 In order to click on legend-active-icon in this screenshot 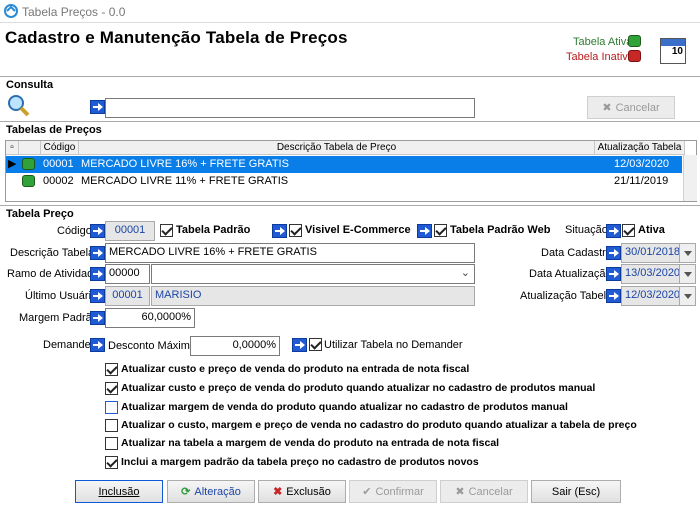, I will do `click(634, 41)`.